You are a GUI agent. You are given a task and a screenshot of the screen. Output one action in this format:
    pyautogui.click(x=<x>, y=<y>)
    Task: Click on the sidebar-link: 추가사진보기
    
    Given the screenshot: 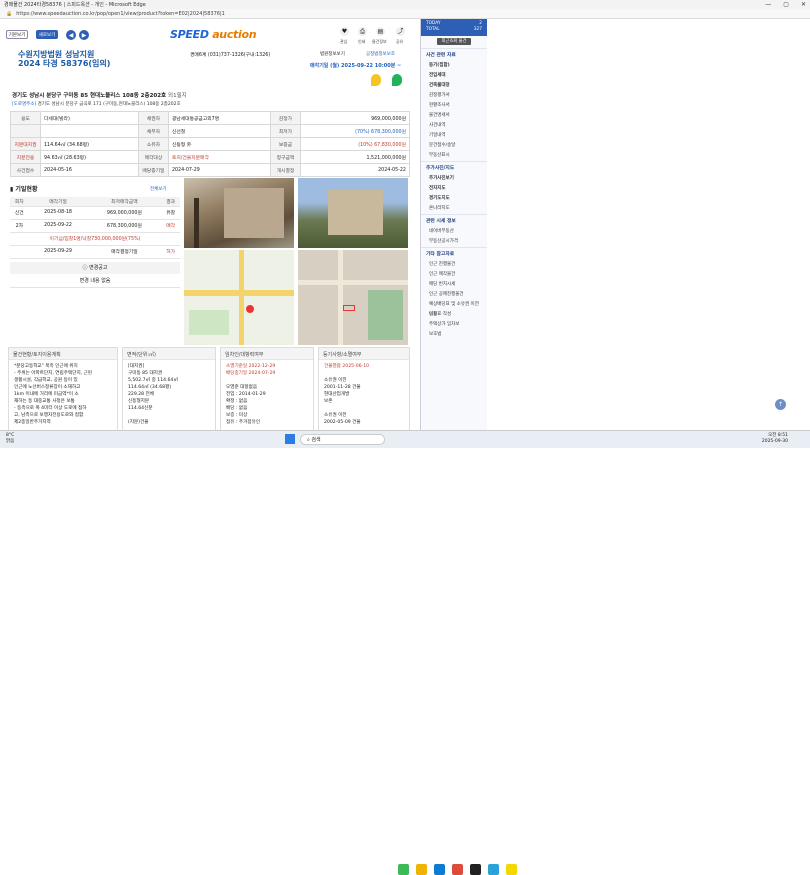 What is the action you would take?
    pyautogui.click(x=454, y=179)
    